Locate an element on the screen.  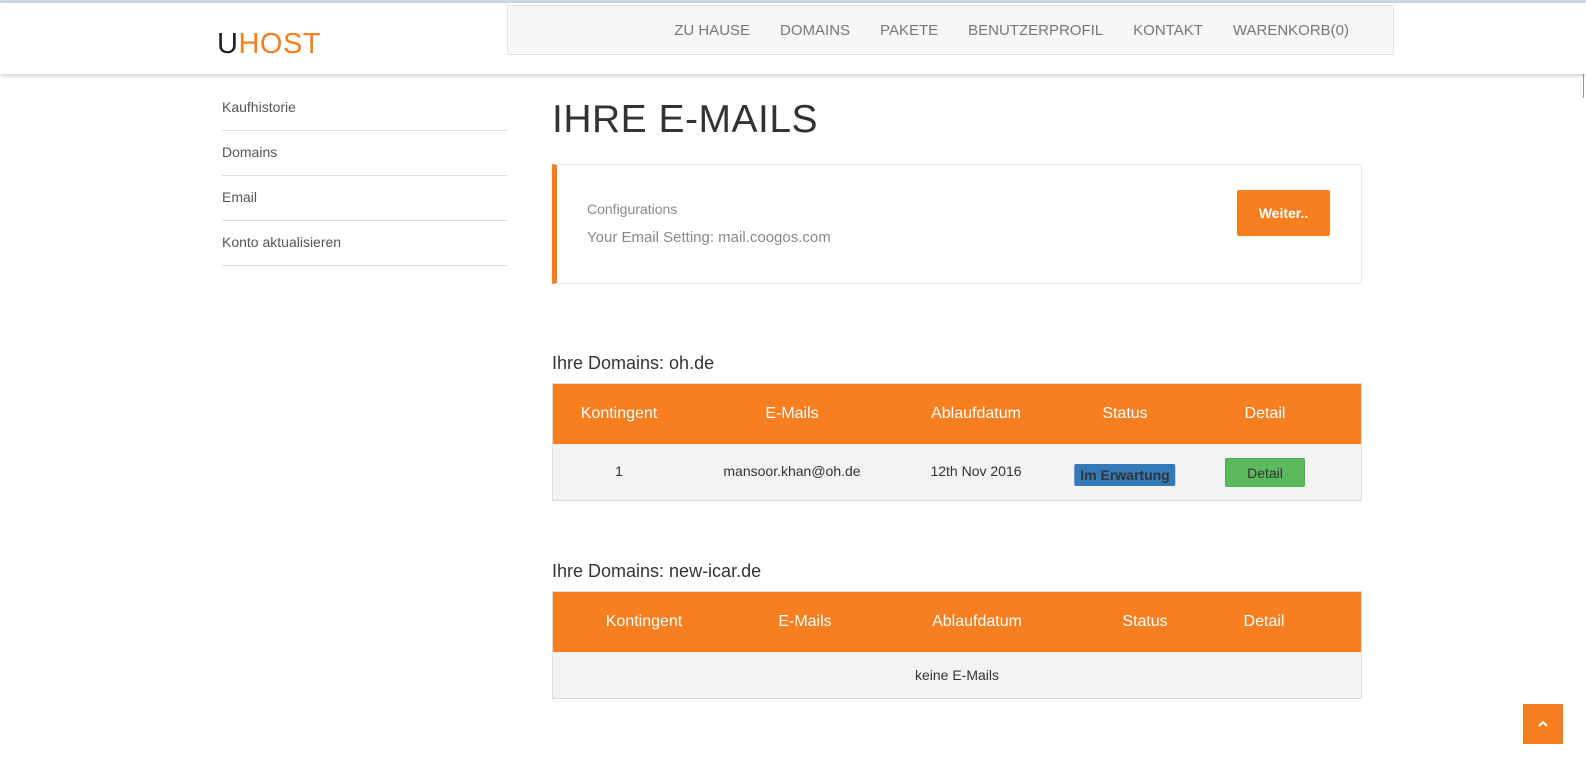
chevron-up-icon is located at coordinates (1543, 723).